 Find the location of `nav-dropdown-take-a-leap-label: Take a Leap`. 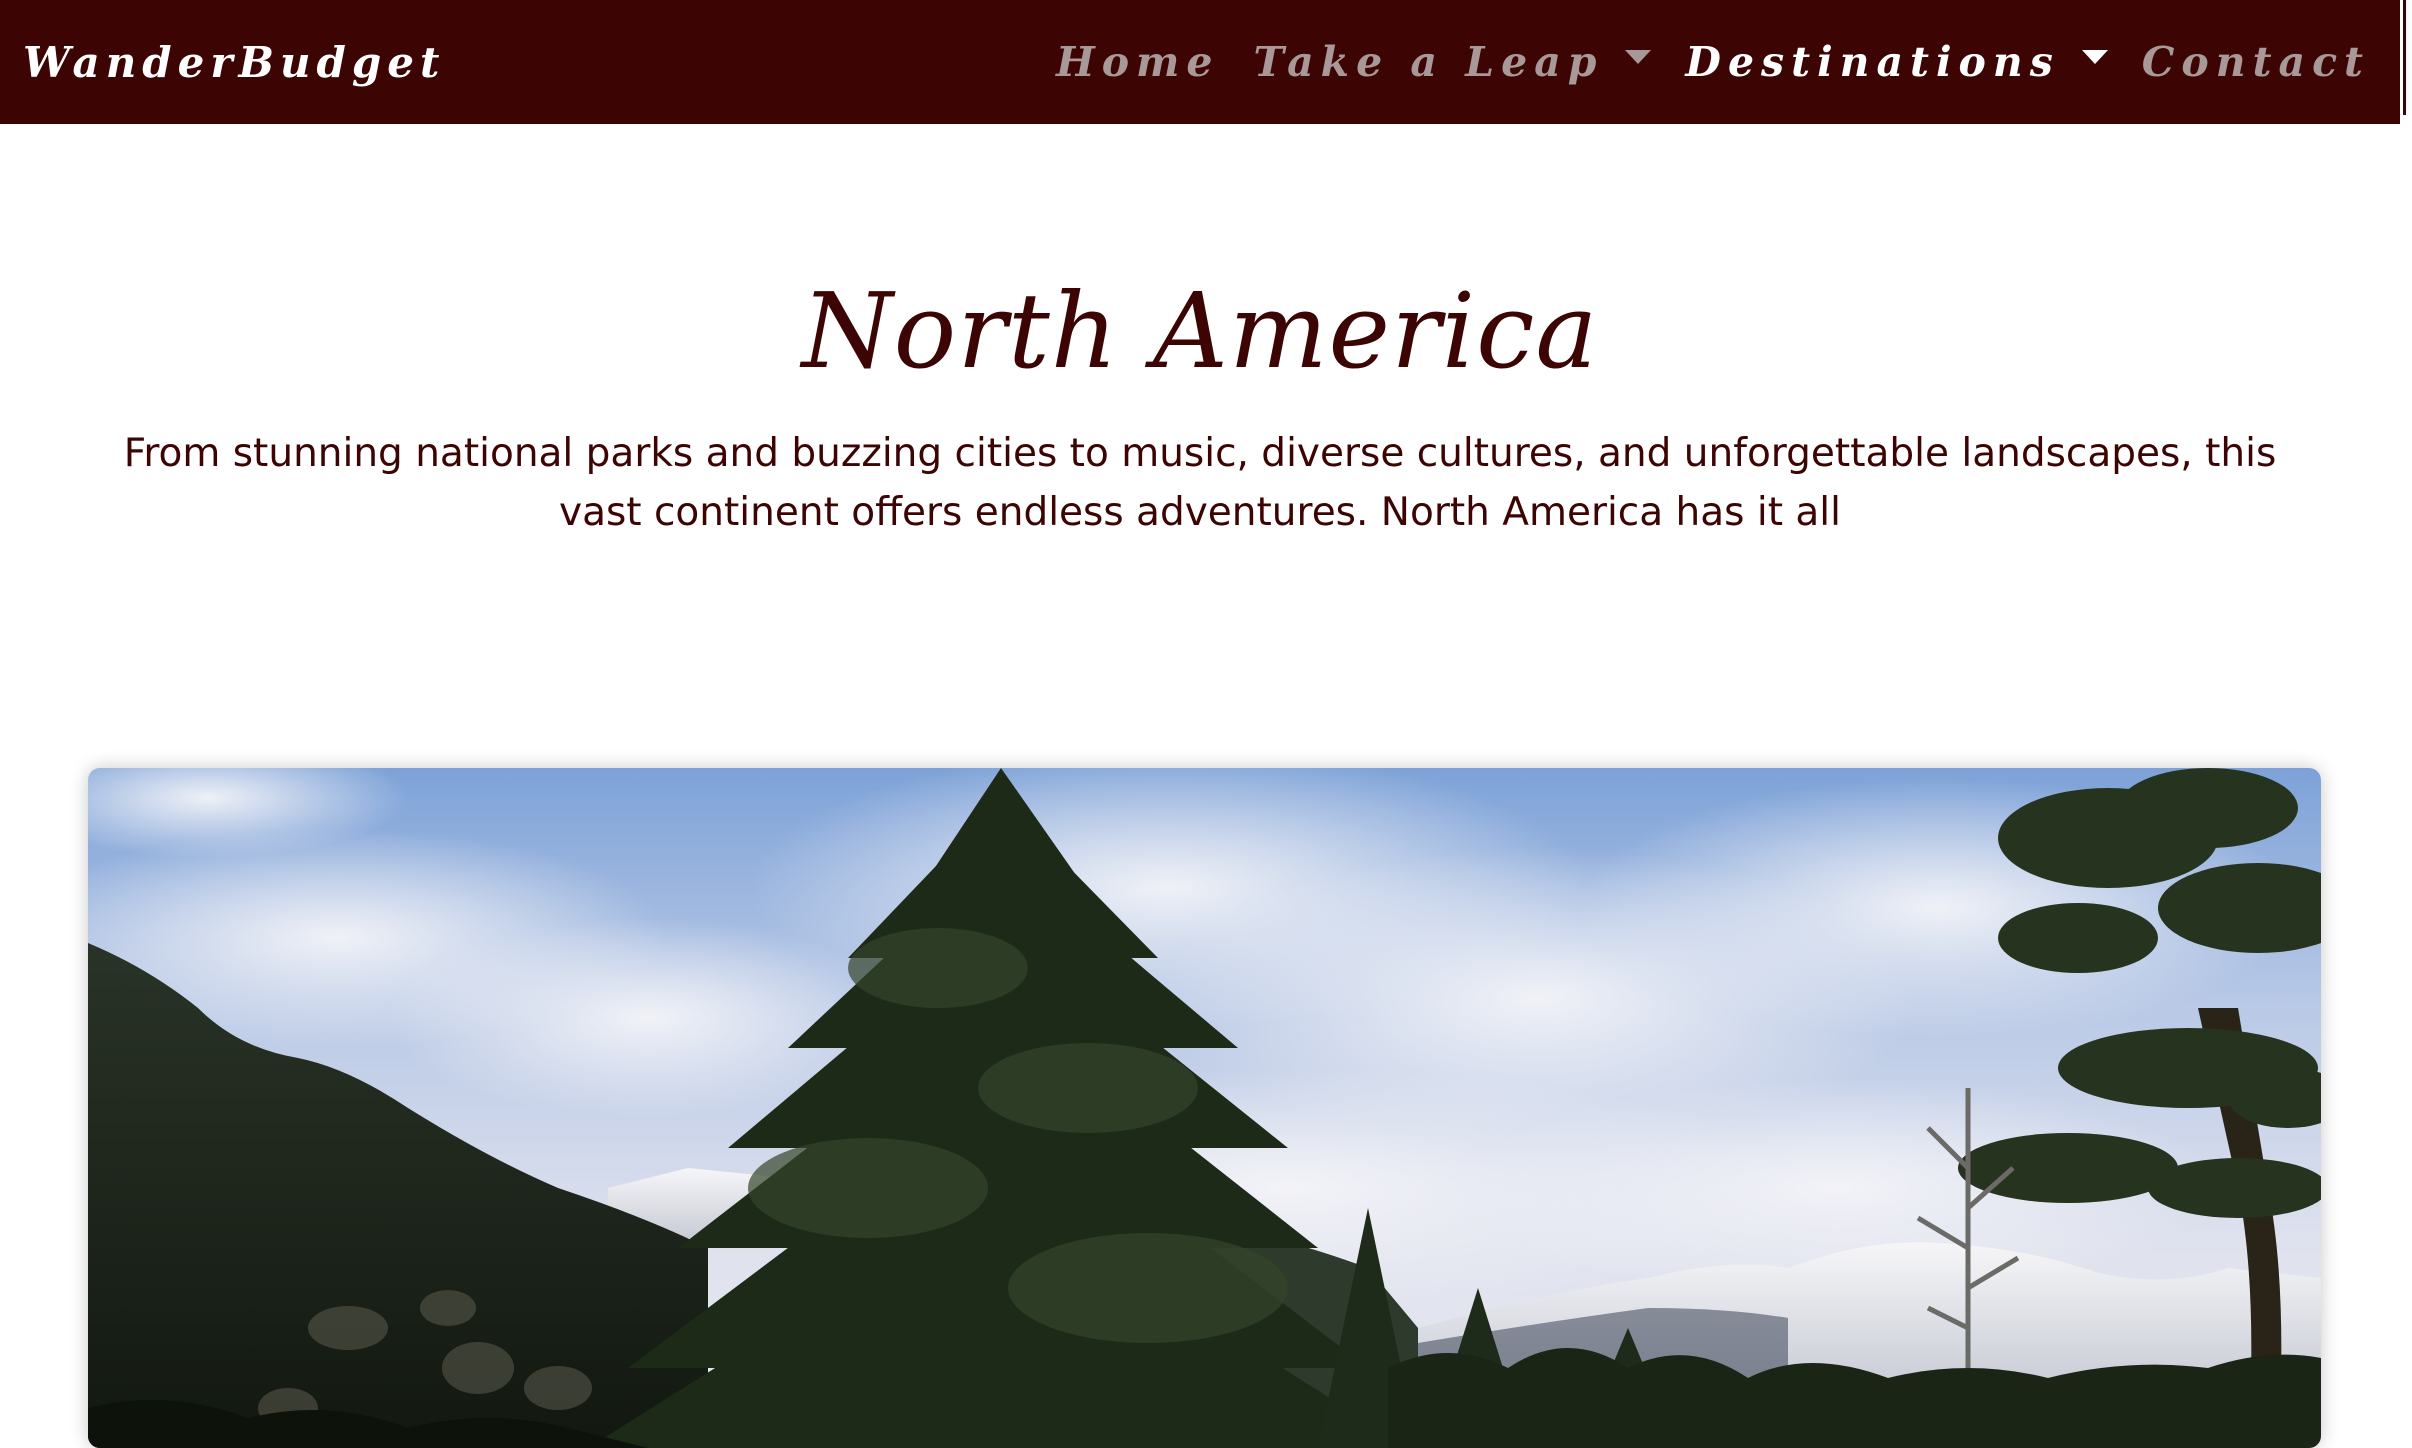

nav-dropdown-take-a-leap-label: Take a Leap is located at coordinates (1428, 62).